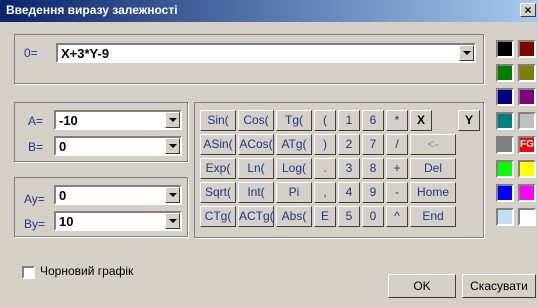 This screenshot has height=307, width=538. What do you see at coordinates (325, 144) in the screenshot?
I see `key-1-3: )` at bounding box center [325, 144].